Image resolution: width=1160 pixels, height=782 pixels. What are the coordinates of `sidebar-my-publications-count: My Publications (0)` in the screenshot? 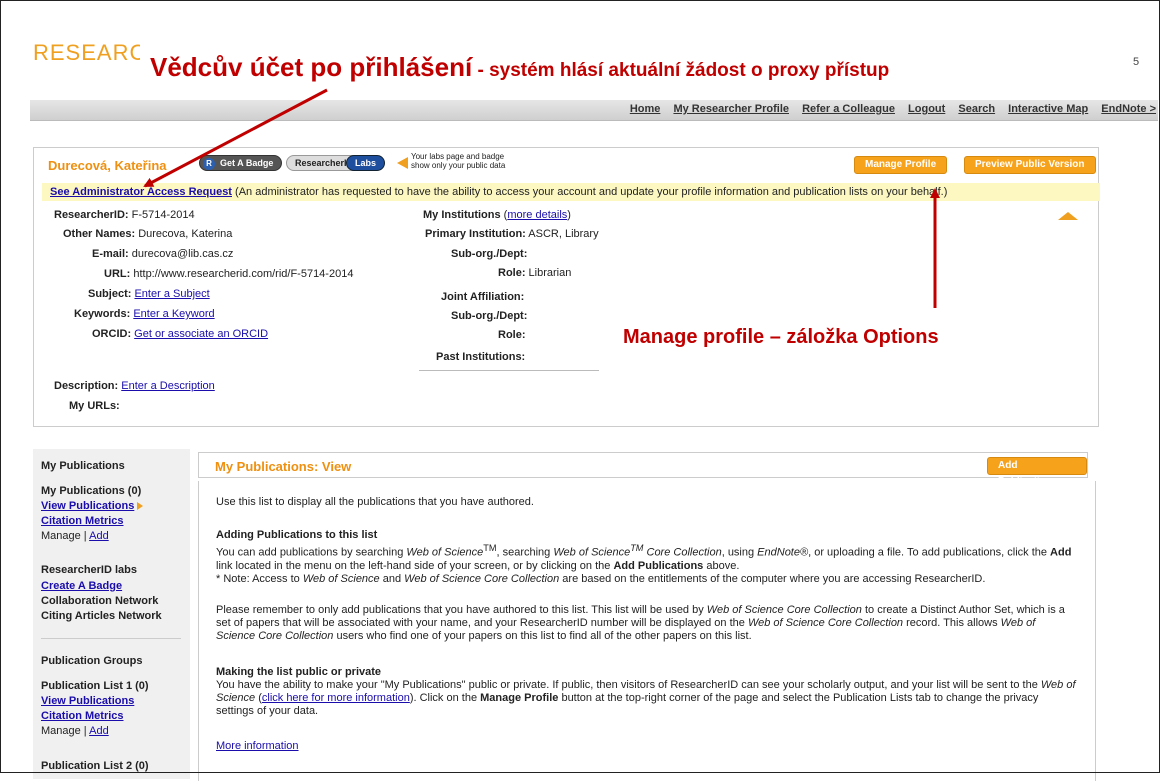 It's located at (91, 491).